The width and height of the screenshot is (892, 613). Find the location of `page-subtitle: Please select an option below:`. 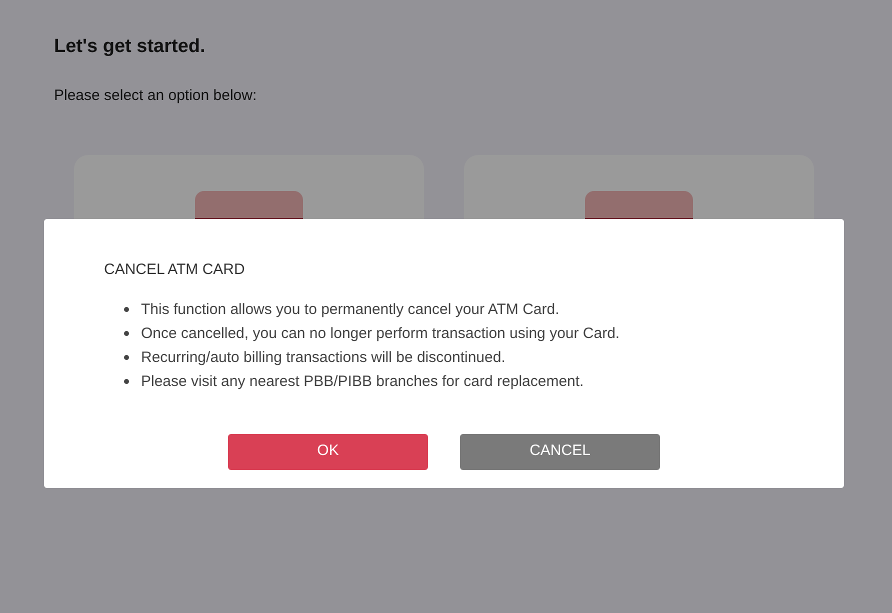

page-subtitle: Please select an option below: is located at coordinates (156, 96).